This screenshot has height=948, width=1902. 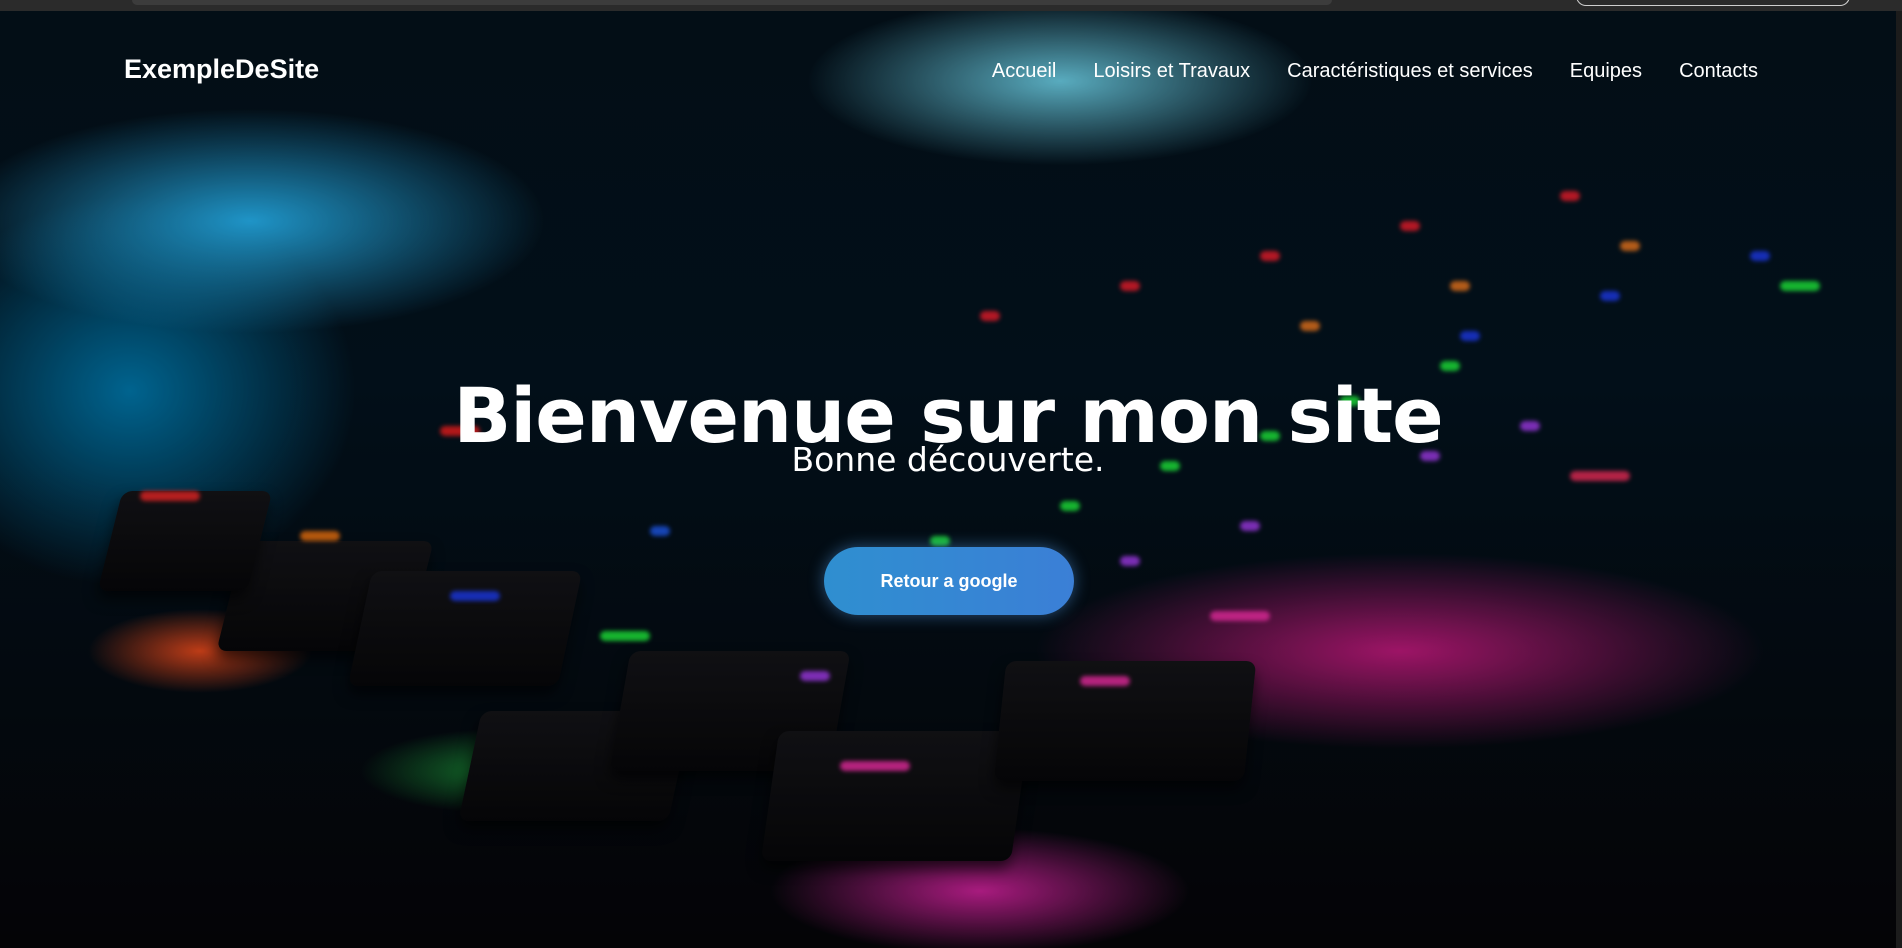 What do you see at coordinates (1718, 71) in the screenshot?
I see `nav-link-contacts: Contacts` at bounding box center [1718, 71].